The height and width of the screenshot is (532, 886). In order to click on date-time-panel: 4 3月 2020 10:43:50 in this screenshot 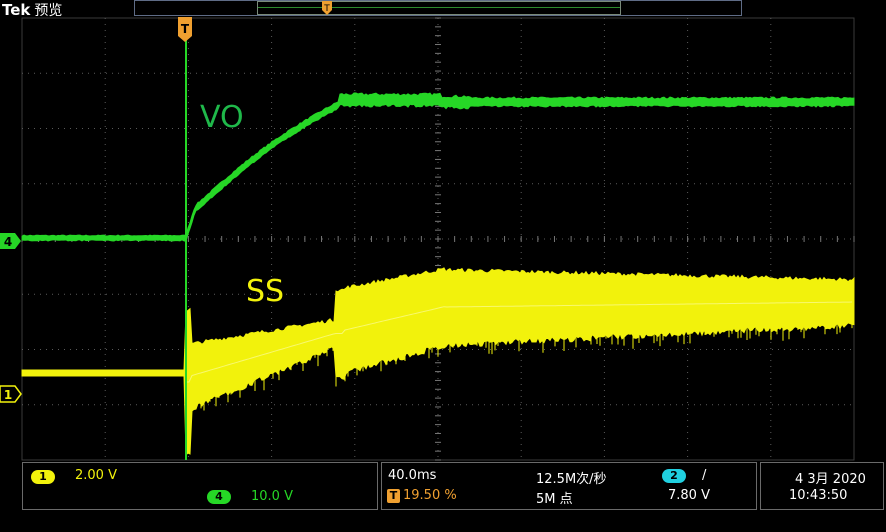, I will do `click(822, 486)`.